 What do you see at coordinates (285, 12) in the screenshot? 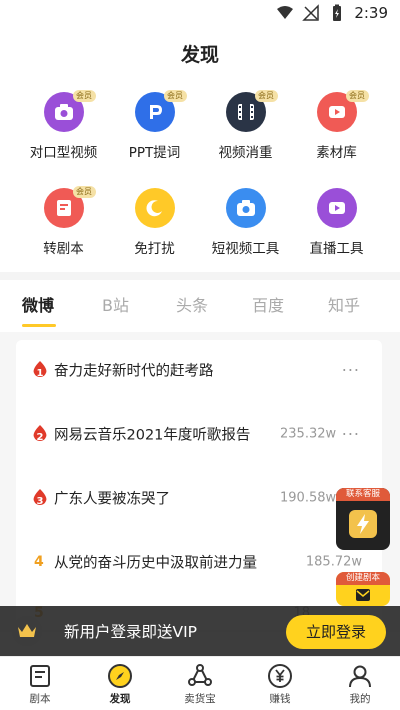
I see `wifi-icon` at bounding box center [285, 12].